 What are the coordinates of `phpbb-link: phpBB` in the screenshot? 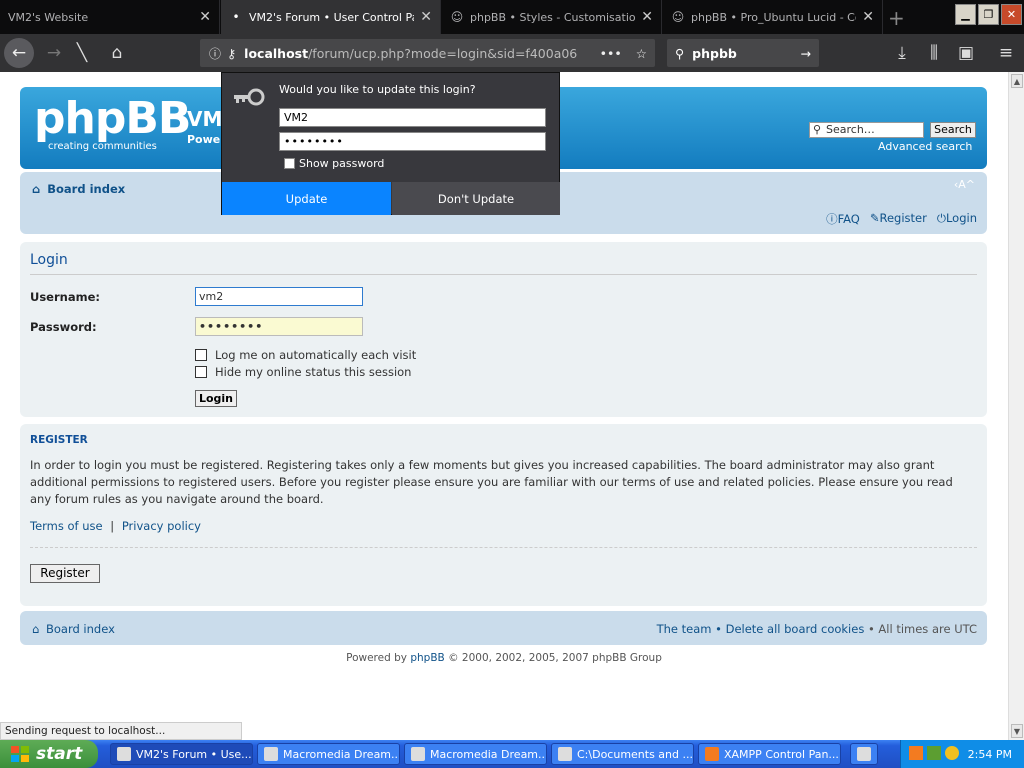 It's located at (427, 658).